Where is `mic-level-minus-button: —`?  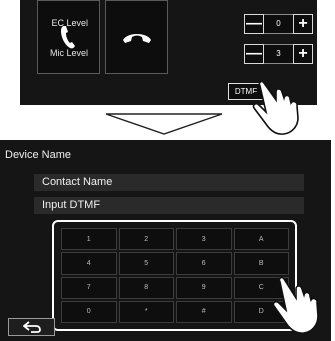
mic-level-minus-button: — is located at coordinates (254, 54).